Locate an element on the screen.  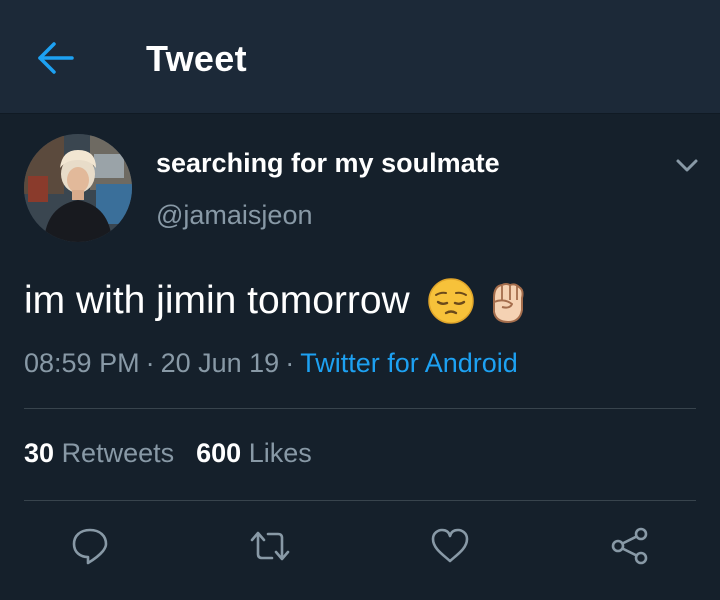
retweets-label: Retweets is located at coordinates (118, 453).